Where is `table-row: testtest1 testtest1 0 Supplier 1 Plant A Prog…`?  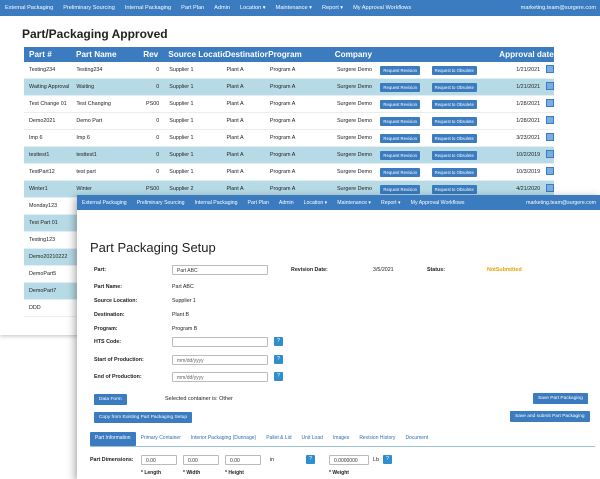 table-row: testtest1 testtest1 0 Supplier 1 Plant A Prog… is located at coordinates (289, 155).